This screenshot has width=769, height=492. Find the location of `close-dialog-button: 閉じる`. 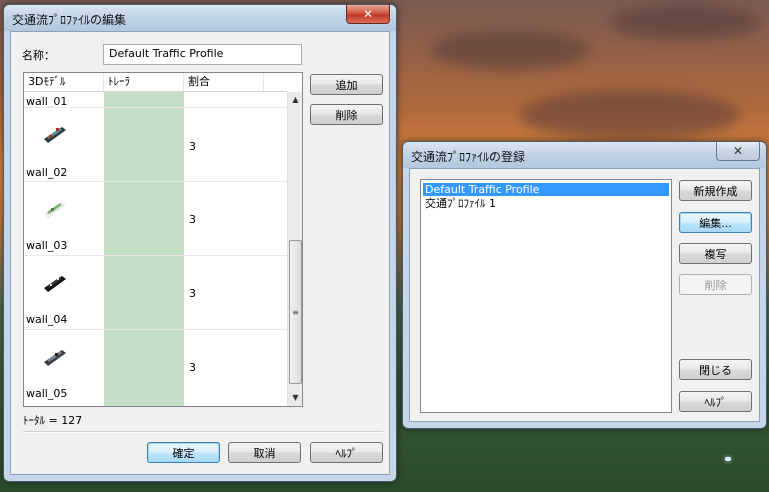

close-dialog-button: 閉じる is located at coordinates (715, 369).